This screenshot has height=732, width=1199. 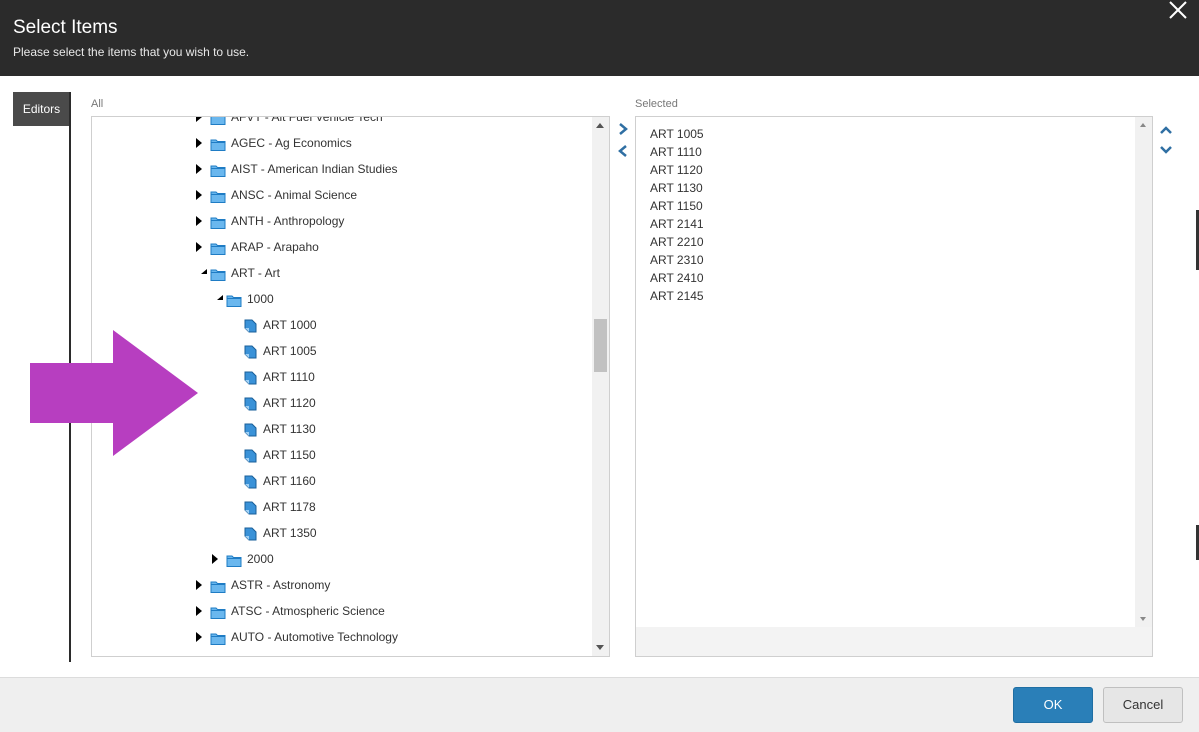 What do you see at coordinates (290, 325) in the screenshot?
I see `tree-row-label: ART 1000` at bounding box center [290, 325].